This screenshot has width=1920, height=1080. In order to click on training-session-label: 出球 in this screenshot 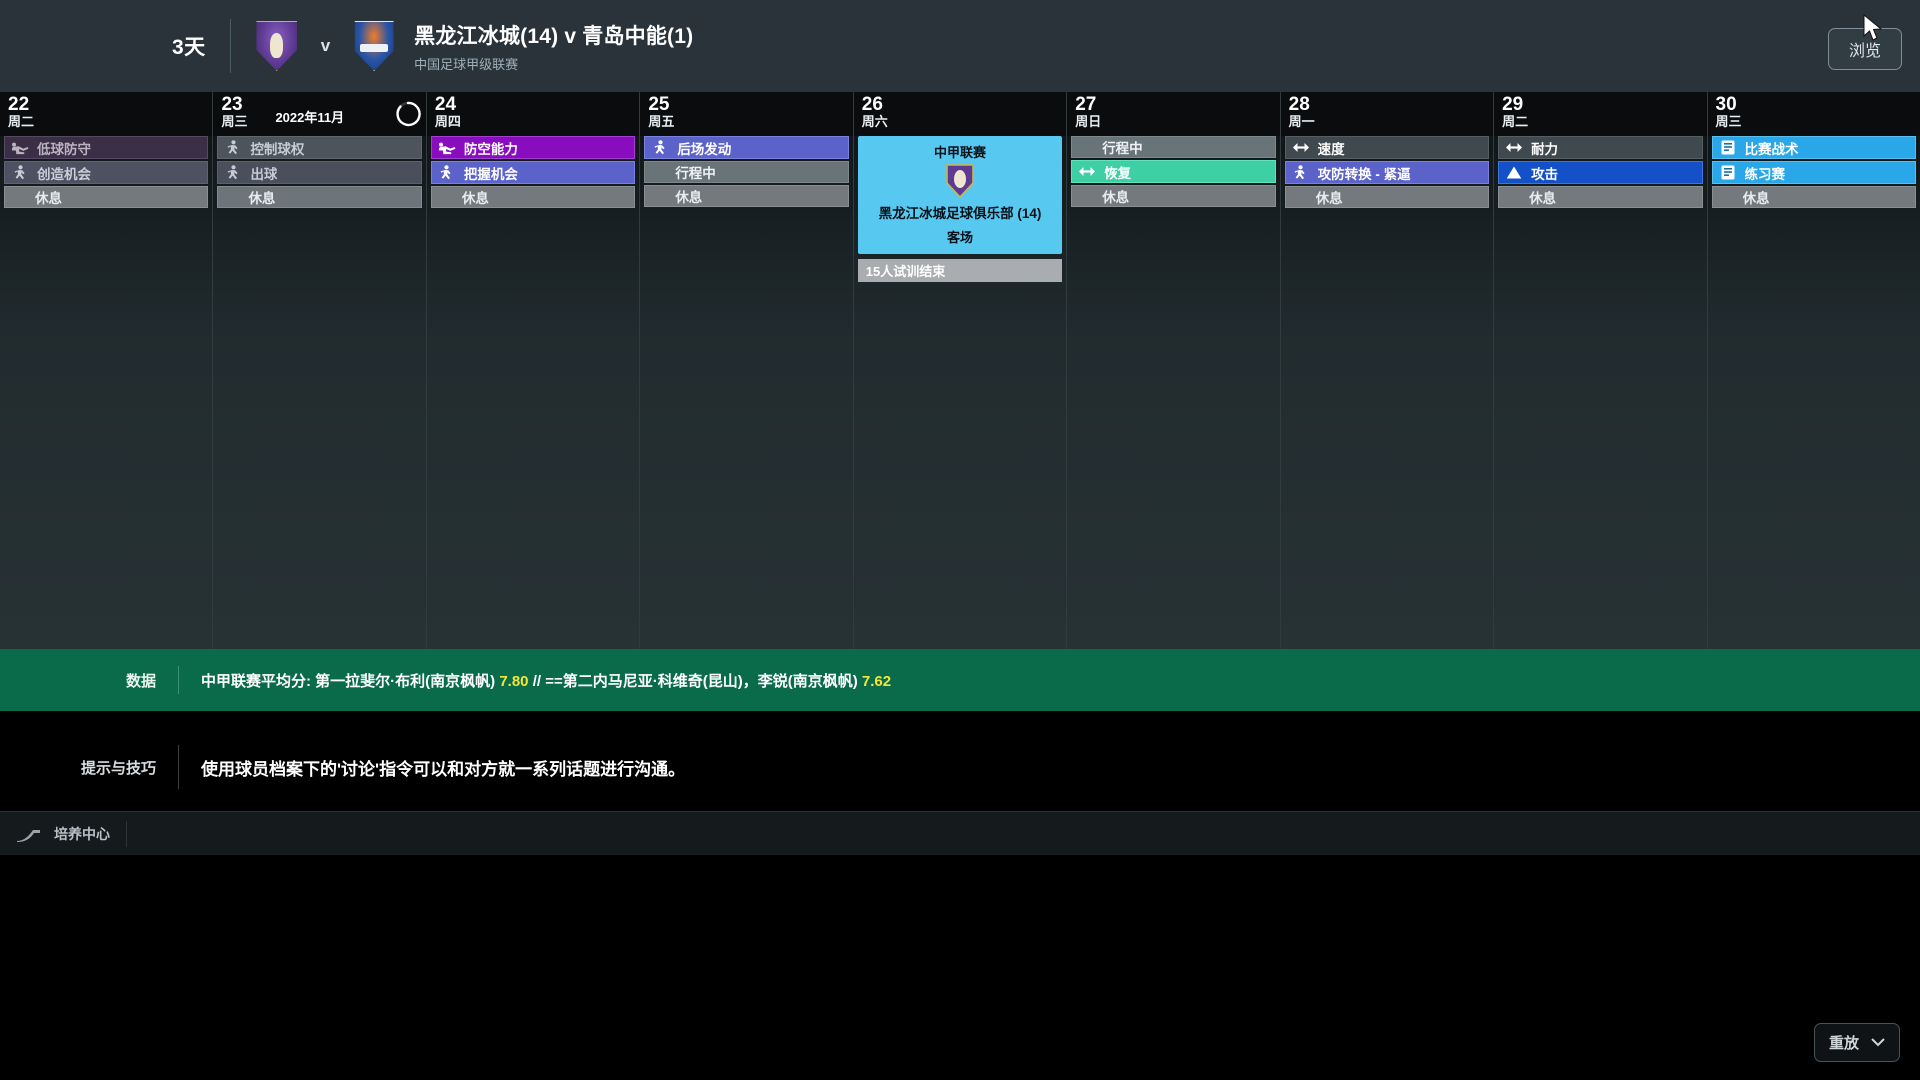, I will do `click(264, 174)`.